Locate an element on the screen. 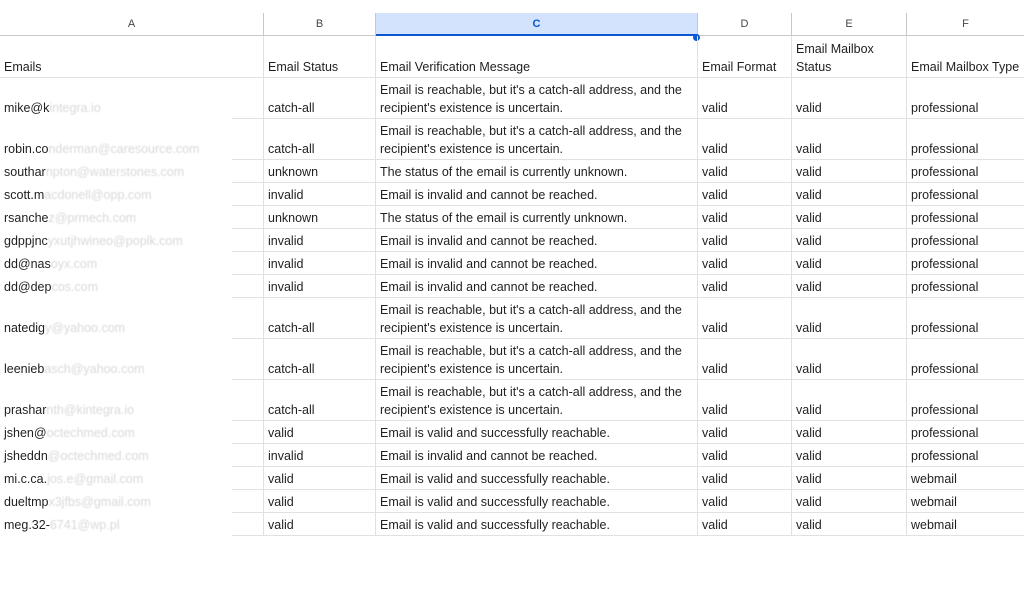 The image size is (1024, 597). cell-email: jsheddn@octechmed.com is located at coordinates (116, 455).